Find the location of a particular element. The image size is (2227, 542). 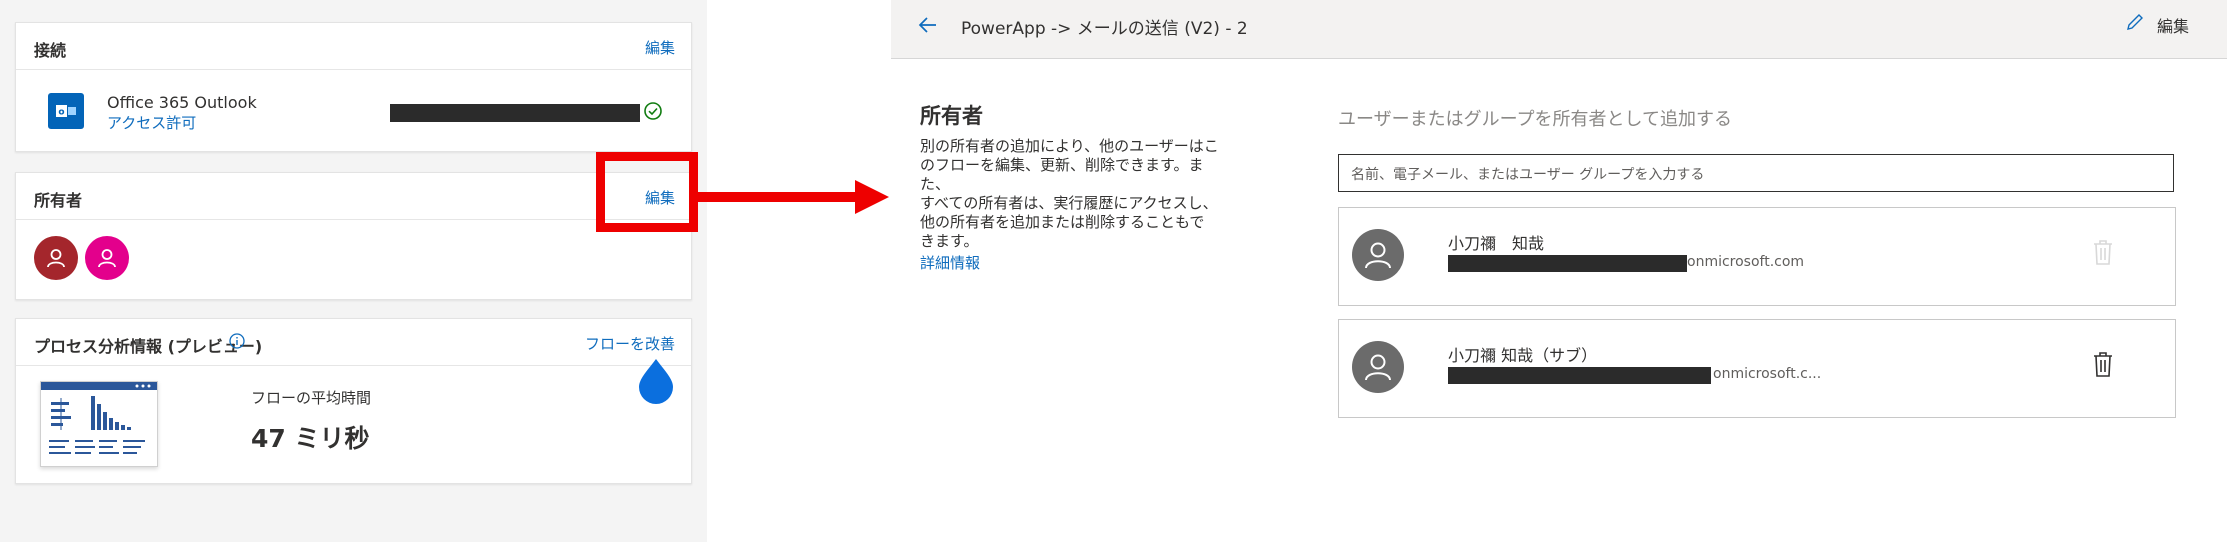

owners-title: 所有者 is located at coordinates (58, 200).